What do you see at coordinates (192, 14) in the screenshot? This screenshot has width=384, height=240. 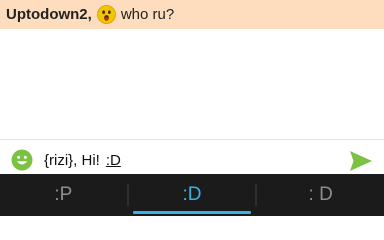 I see `incoming-message: Uptodown2, who ru?` at bounding box center [192, 14].